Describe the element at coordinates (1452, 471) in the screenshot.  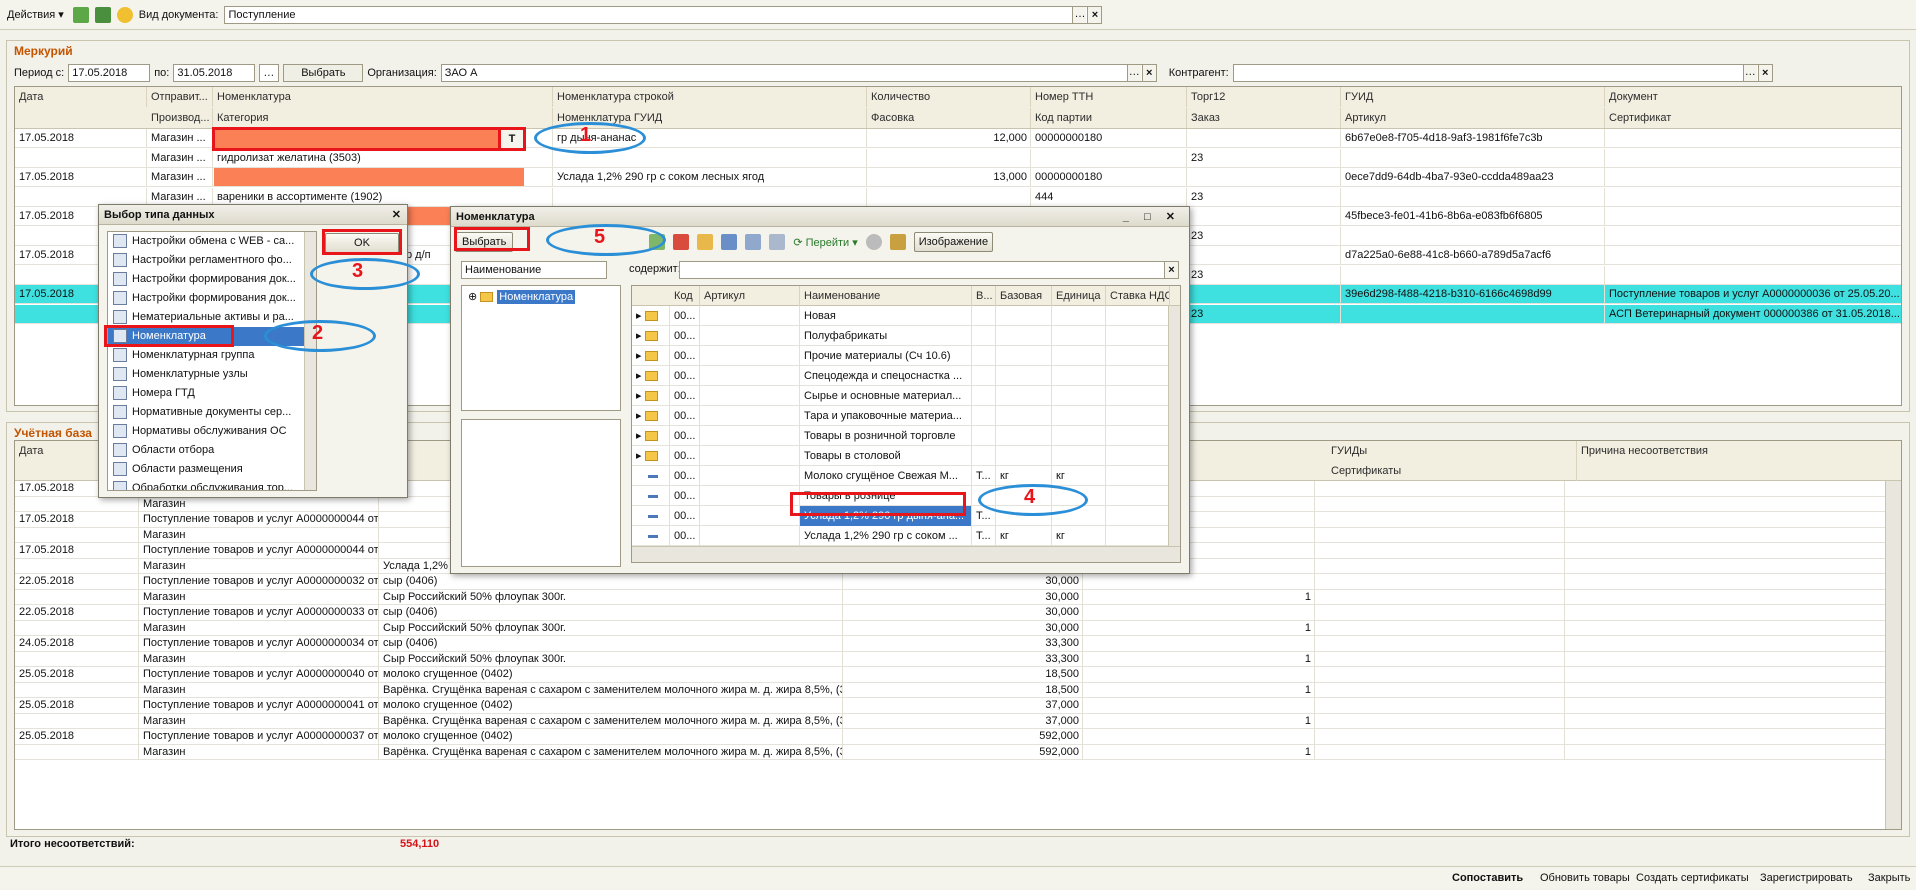
I see `acc-col-certs: Сертификаты` at that location.